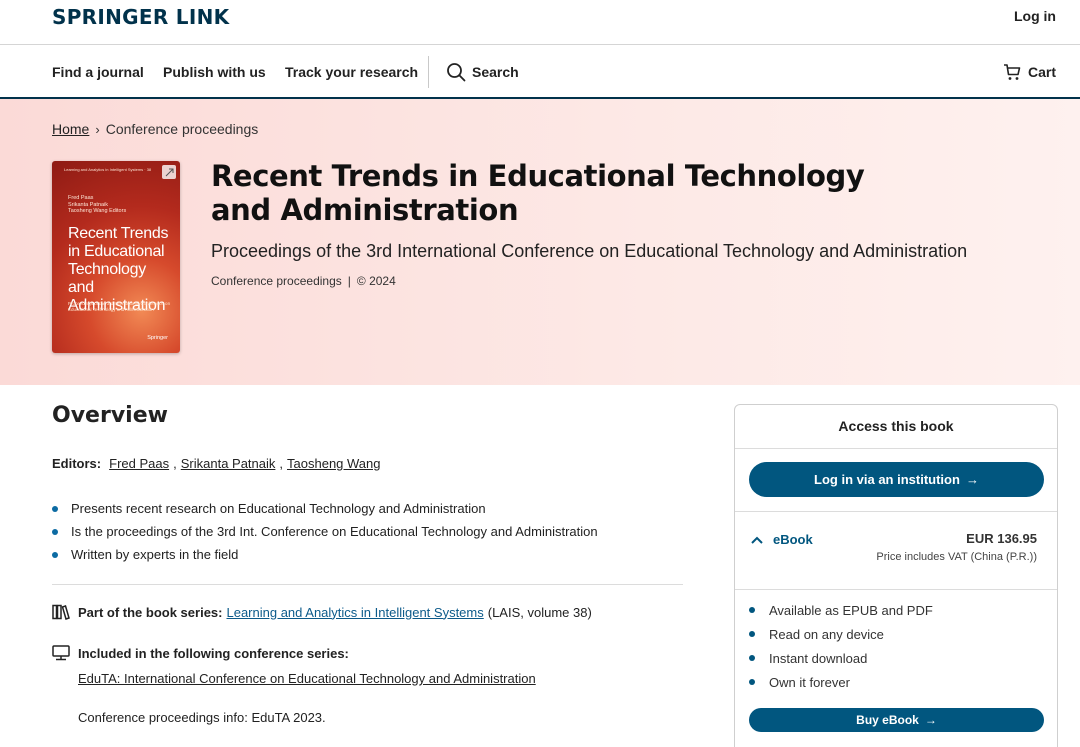 This screenshot has height=747, width=1080. Describe the element at coordinates (351, 72) in the screenshot. I see `nav-track-research: Track your research` at that location.